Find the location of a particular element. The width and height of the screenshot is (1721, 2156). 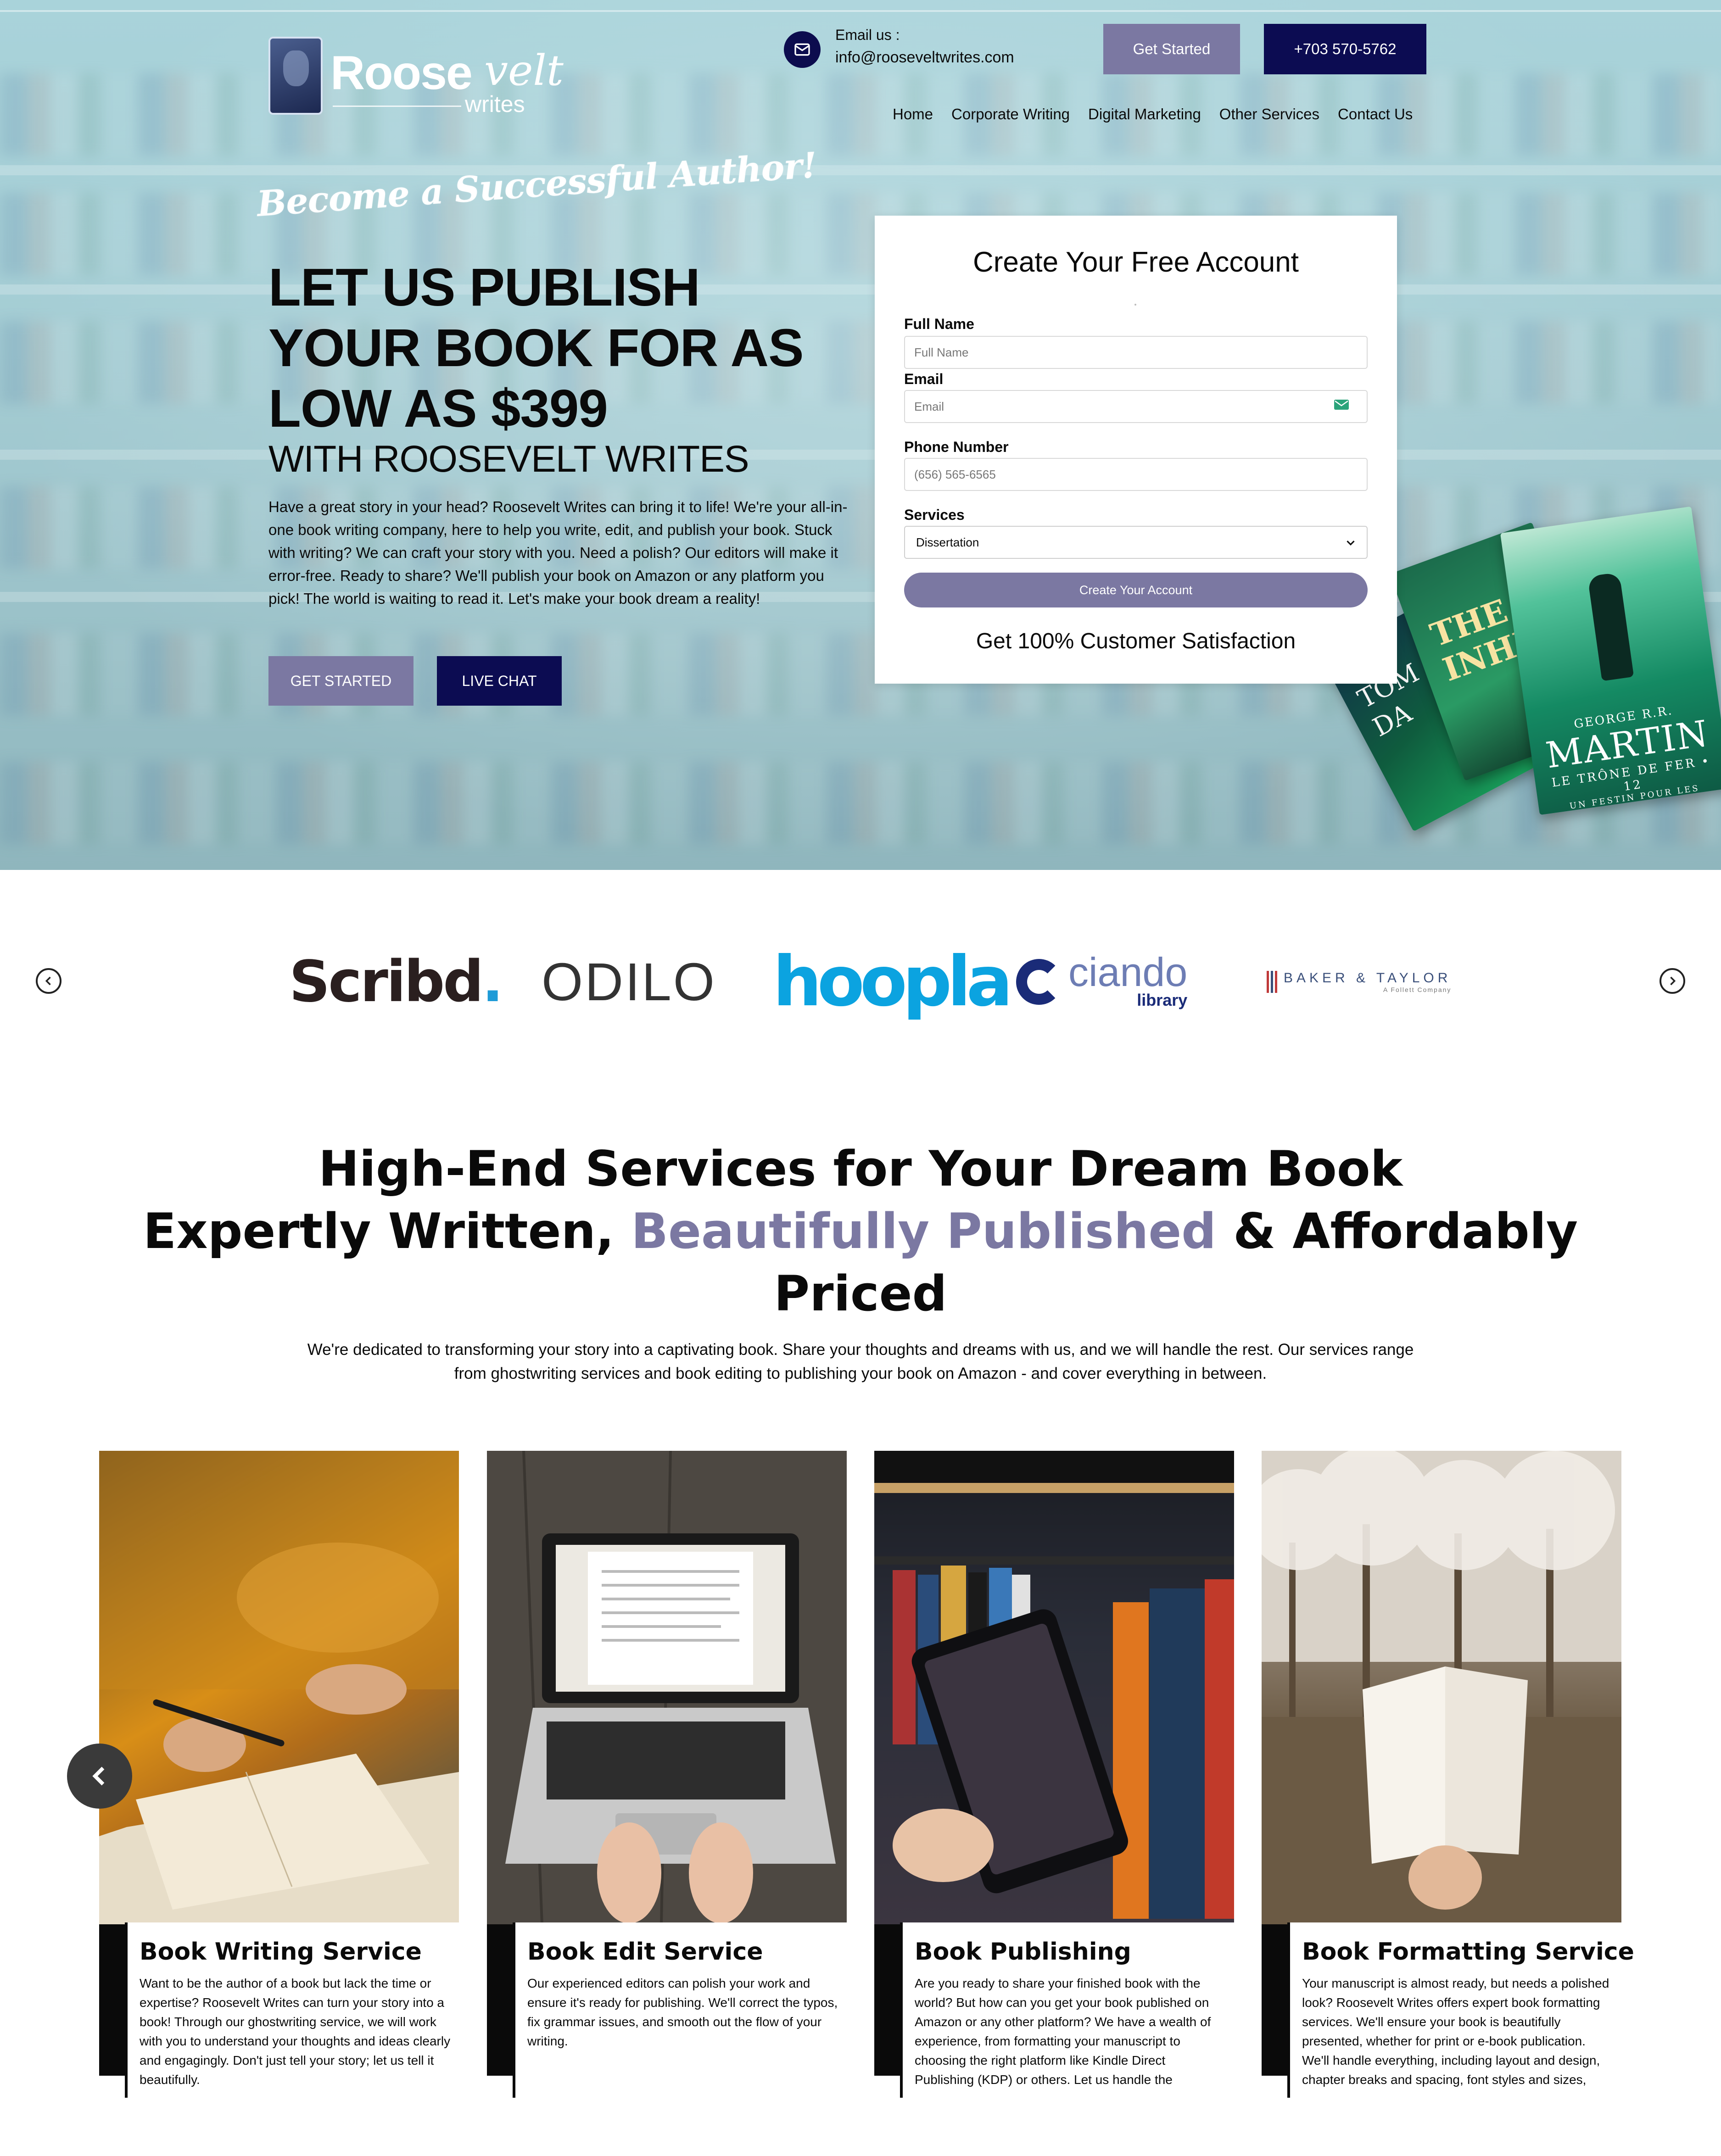

partners-prev-button is located at coordinates (48, 981).